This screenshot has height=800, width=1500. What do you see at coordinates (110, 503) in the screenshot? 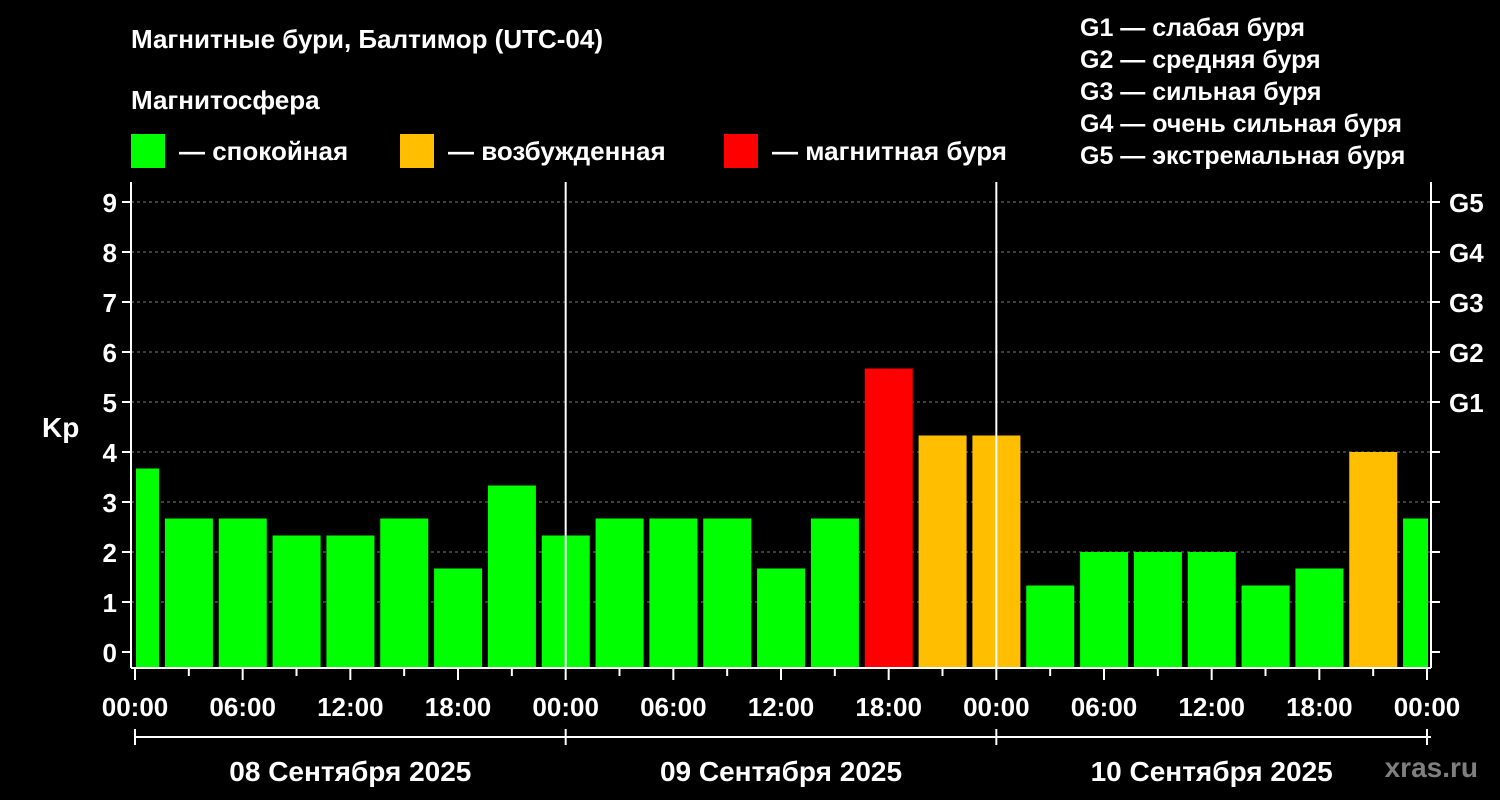
I see `y-tick-label: 3` at bounding box center [110, 503].